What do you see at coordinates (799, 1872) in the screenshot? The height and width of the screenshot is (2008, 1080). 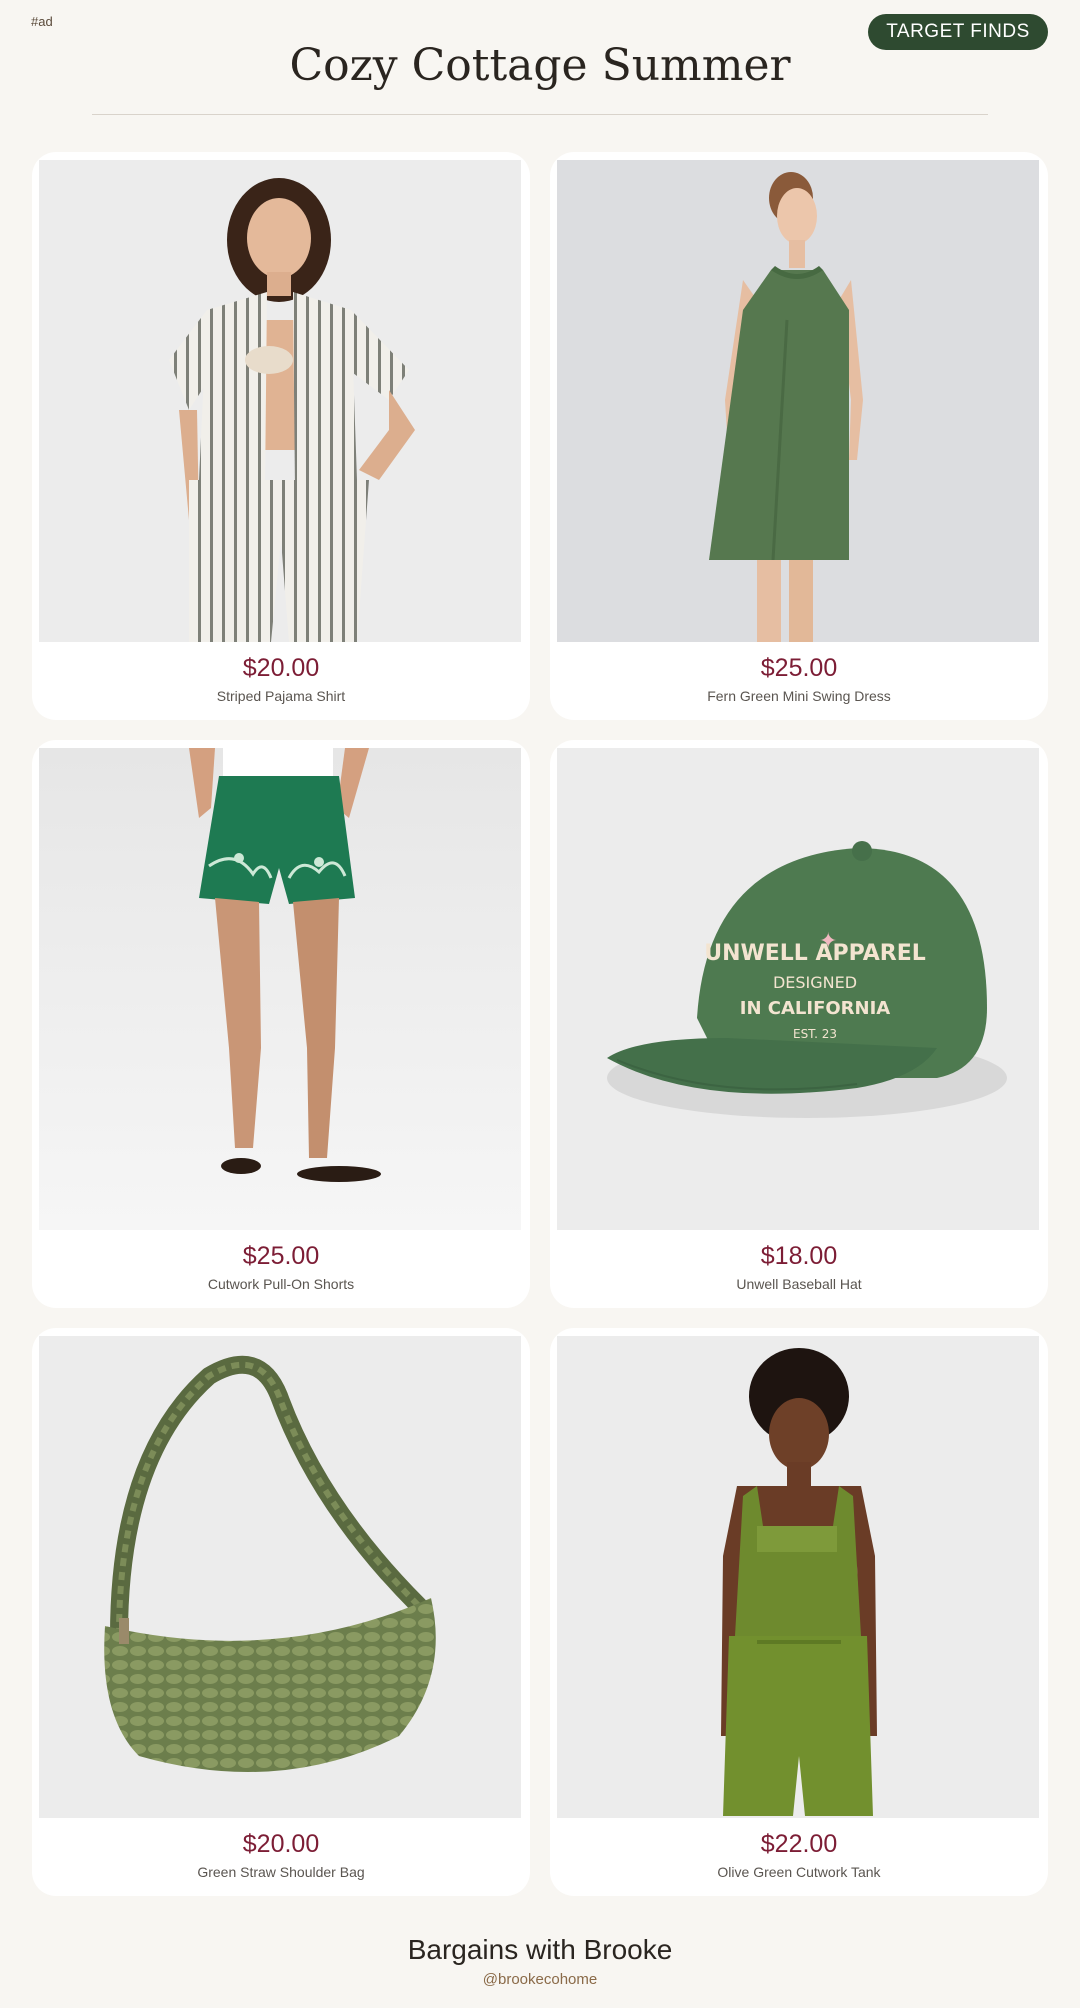 I see `product-name: Olive Green Cutwork Tank` at bounding box center [799, 1872].